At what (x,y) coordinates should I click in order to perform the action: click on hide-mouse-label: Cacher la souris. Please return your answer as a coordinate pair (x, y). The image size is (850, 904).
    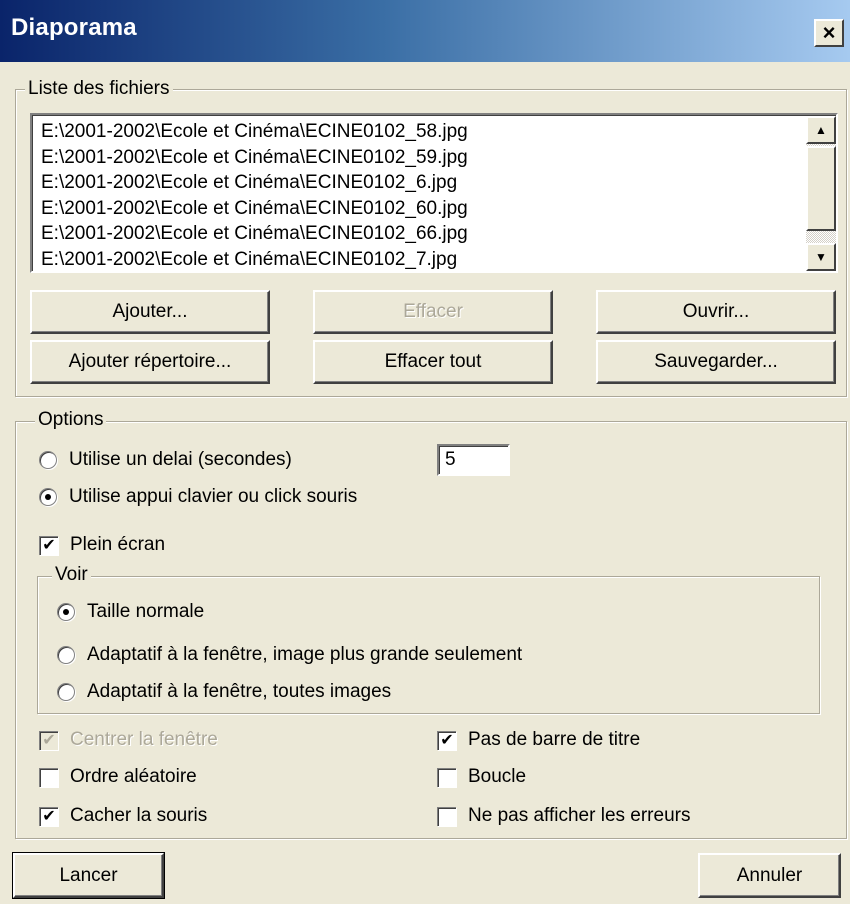
    Looking at the image, I should click on (139, 815).